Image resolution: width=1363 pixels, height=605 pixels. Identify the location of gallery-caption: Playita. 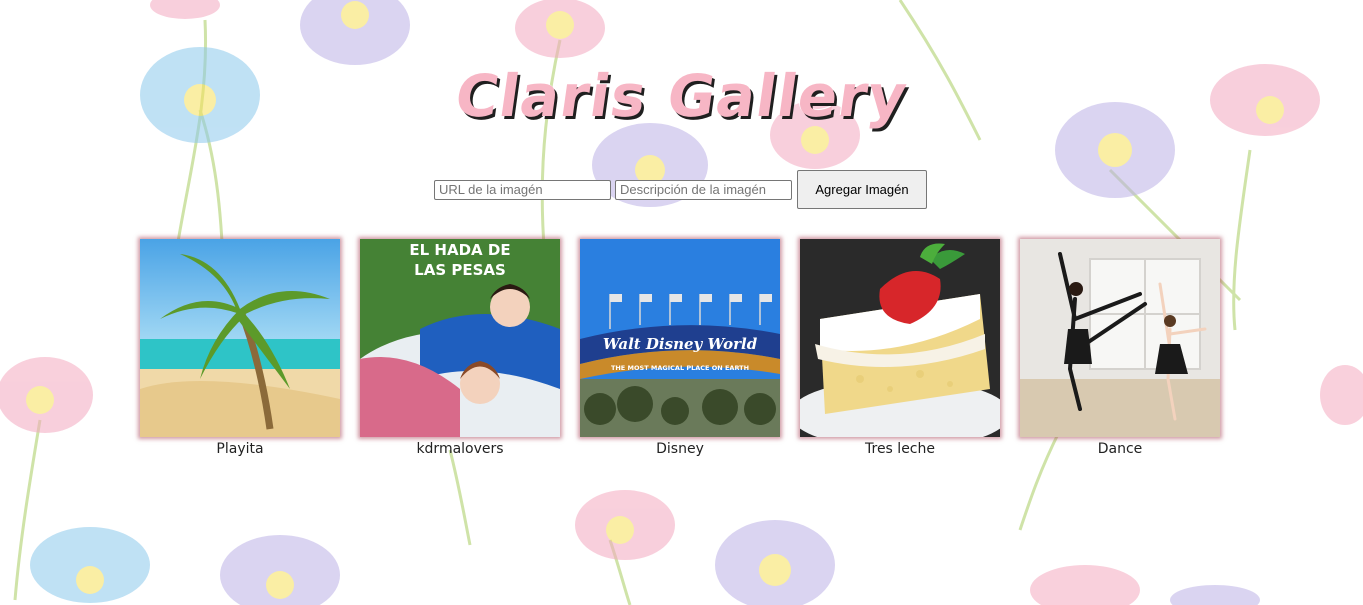
(240, 449).